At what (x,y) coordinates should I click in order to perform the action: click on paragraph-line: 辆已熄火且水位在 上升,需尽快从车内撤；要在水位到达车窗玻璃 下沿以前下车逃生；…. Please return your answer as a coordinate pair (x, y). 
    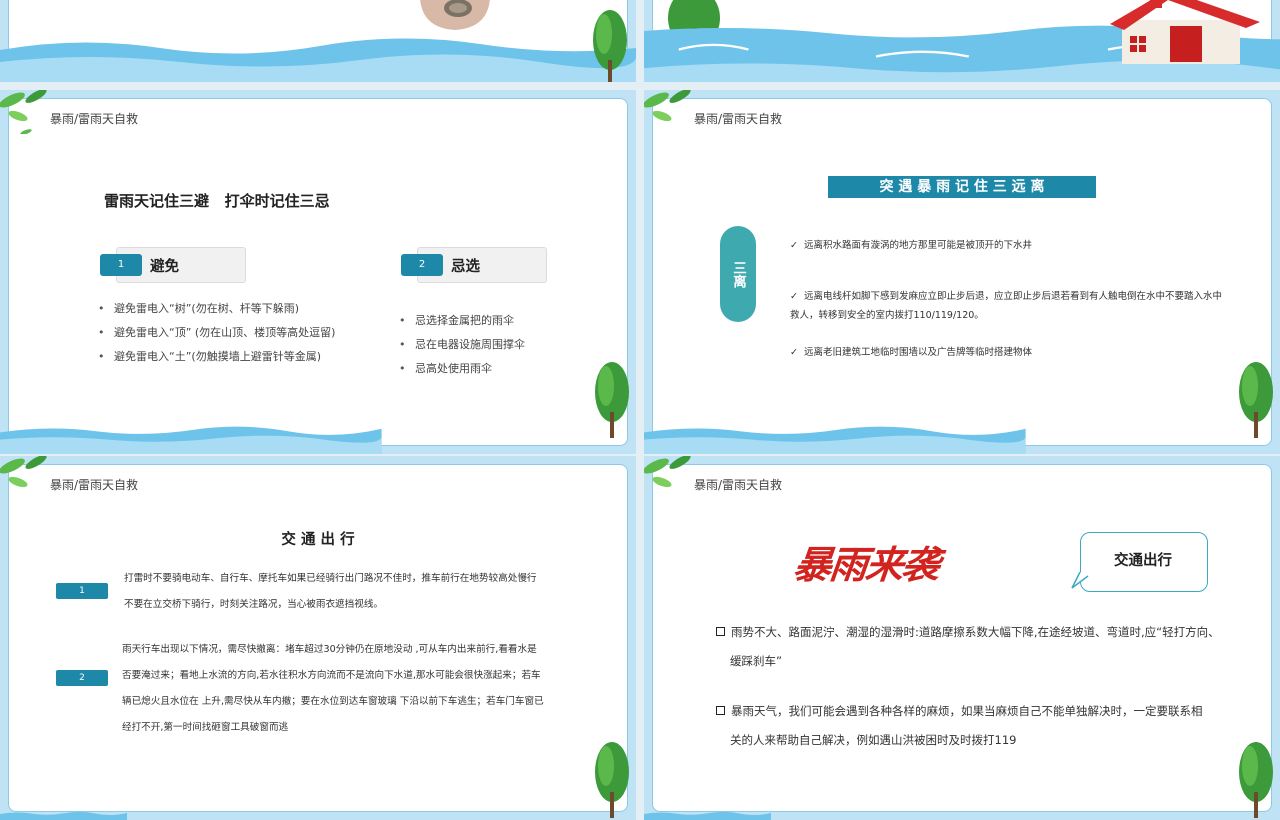
    Looking at the image, I should click on (333, 701).